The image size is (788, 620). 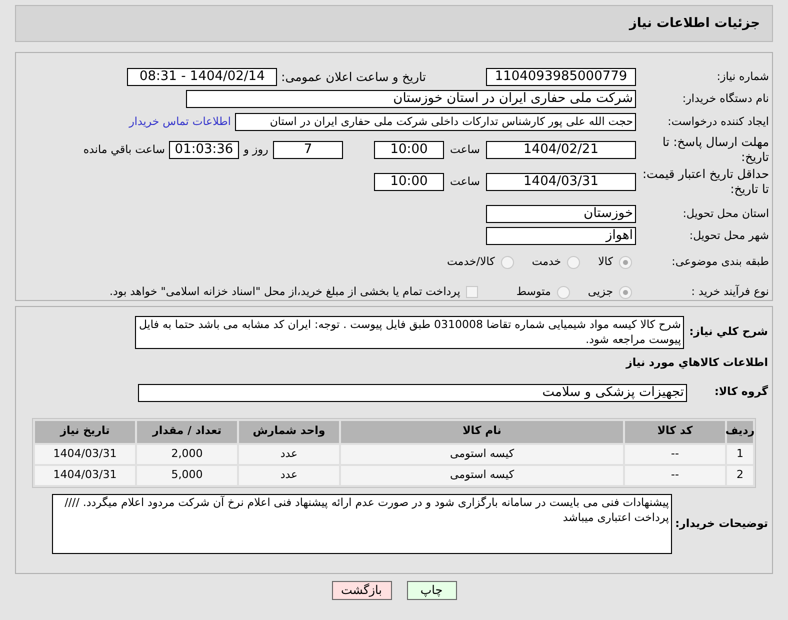 I want to click on option-label: خدمت, so click(x=547, y=262).